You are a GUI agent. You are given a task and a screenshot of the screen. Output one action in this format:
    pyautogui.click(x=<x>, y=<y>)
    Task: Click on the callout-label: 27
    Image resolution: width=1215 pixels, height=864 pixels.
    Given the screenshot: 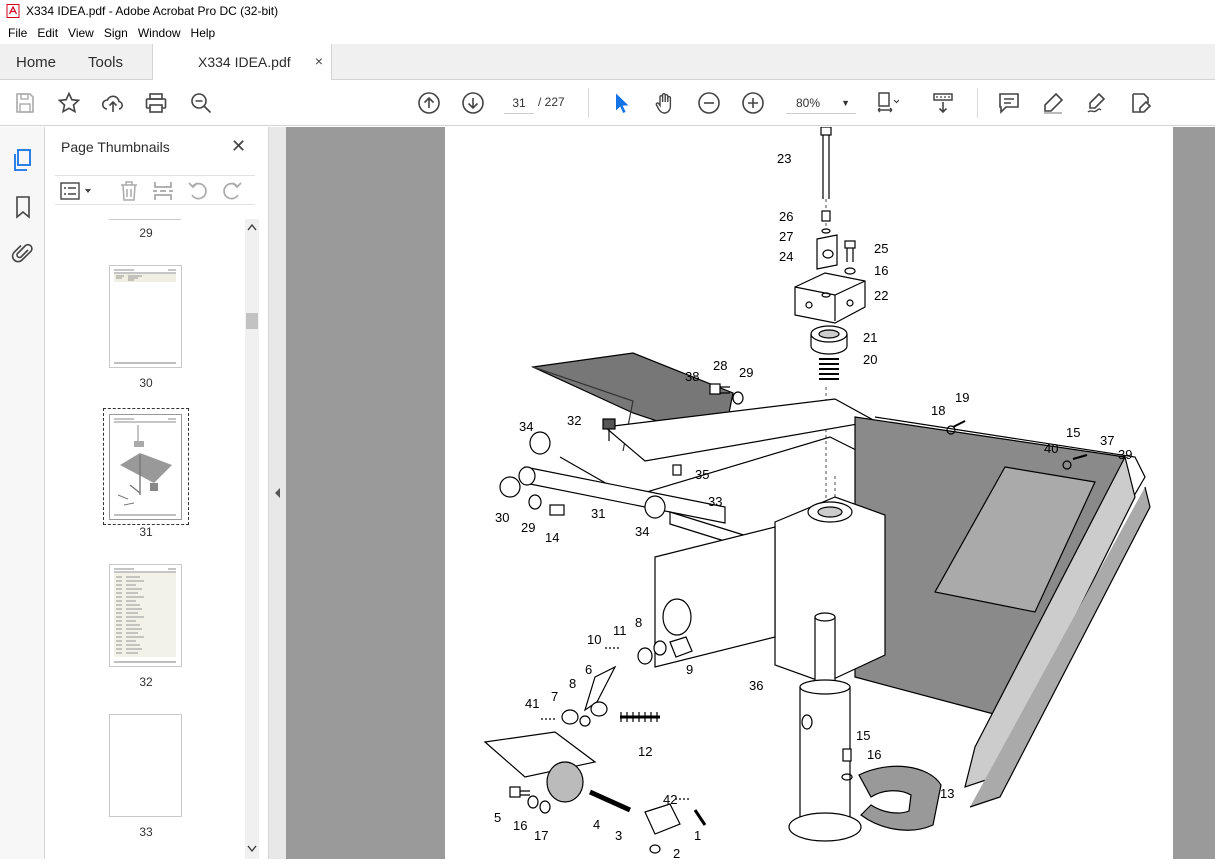 What is the action you would take?
    pyautogui.click(x=786, y=236)
    